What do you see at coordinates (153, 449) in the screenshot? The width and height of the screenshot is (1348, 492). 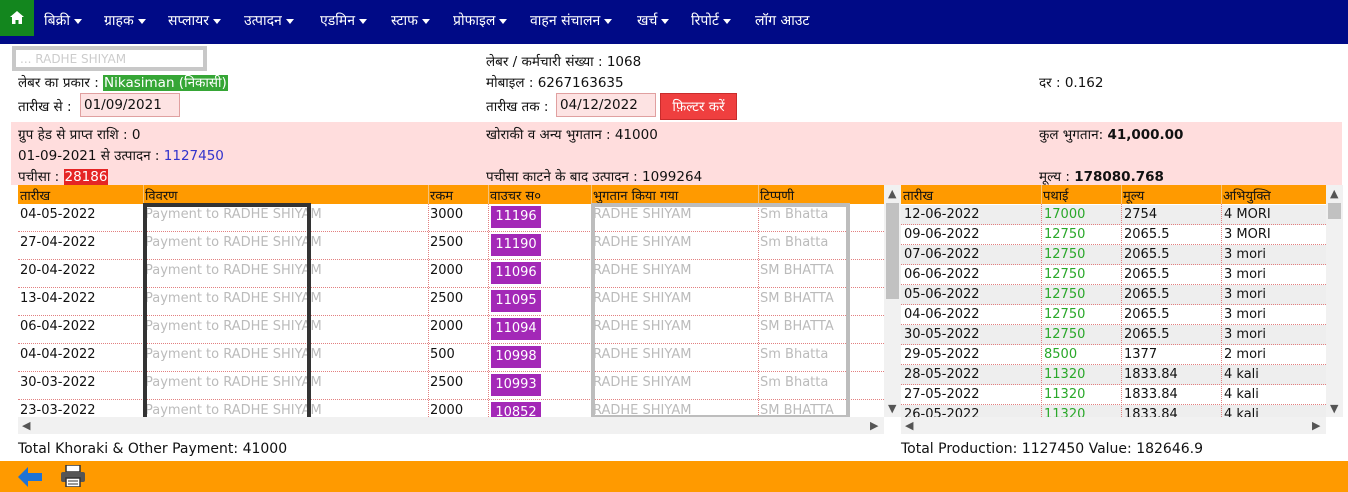 I see `payments-total: Total Khoraki & Other Payment: 41000` at bounding box center [153, 449].